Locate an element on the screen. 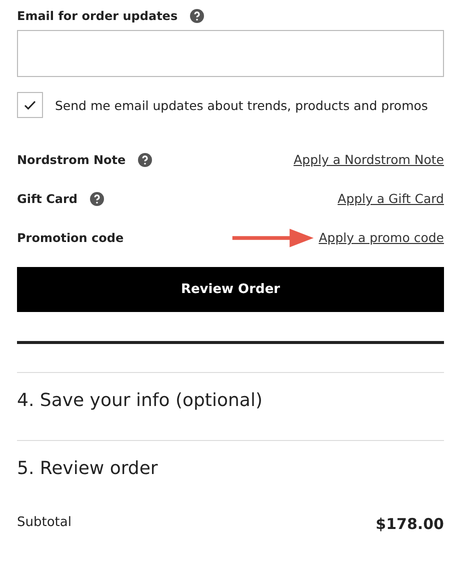 This screenshot has height=565, width=474. subtotal-label: Subtotal is located at coordinates (44, 523).